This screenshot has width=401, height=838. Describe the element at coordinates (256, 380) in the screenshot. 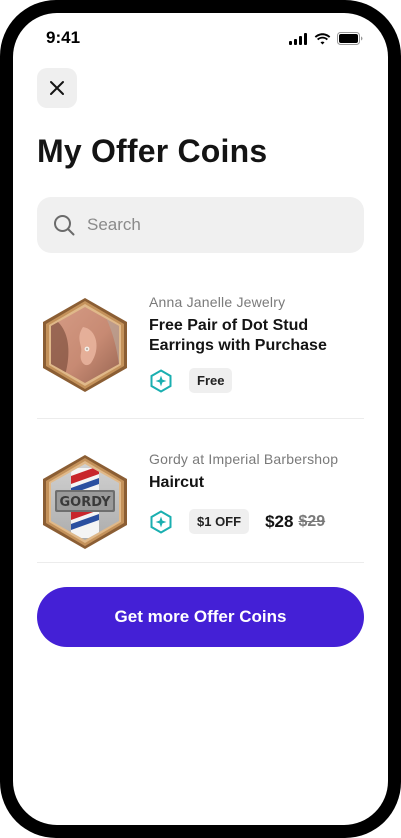

I see `offer-meta: Free` at that location.